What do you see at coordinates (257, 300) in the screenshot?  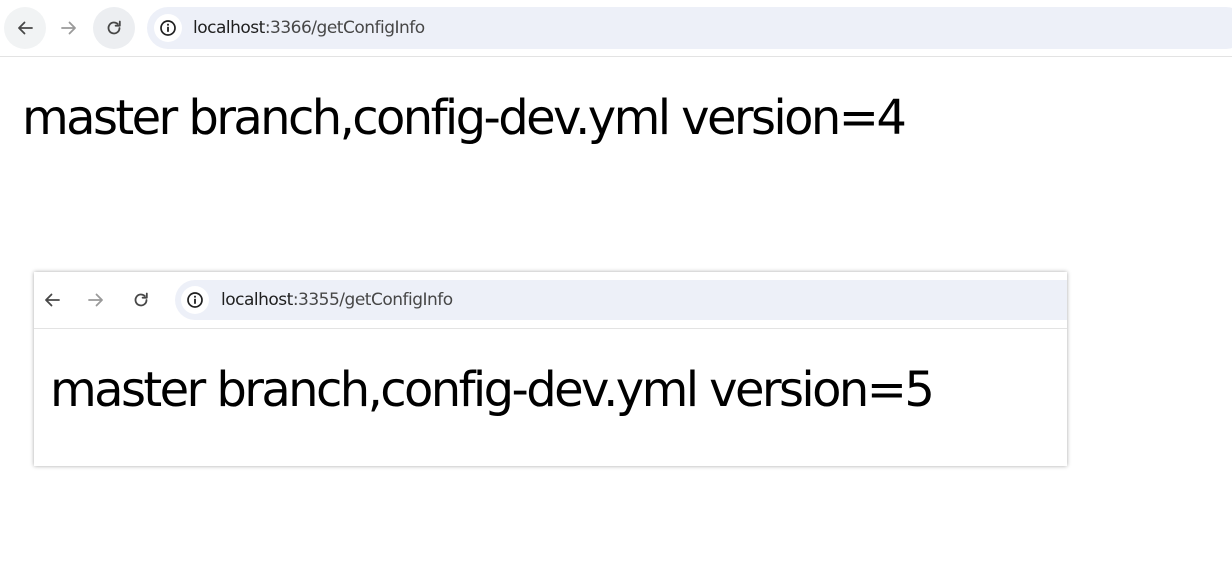 I see `embedded-url-host: localhost` at bounding box center [257, 300].